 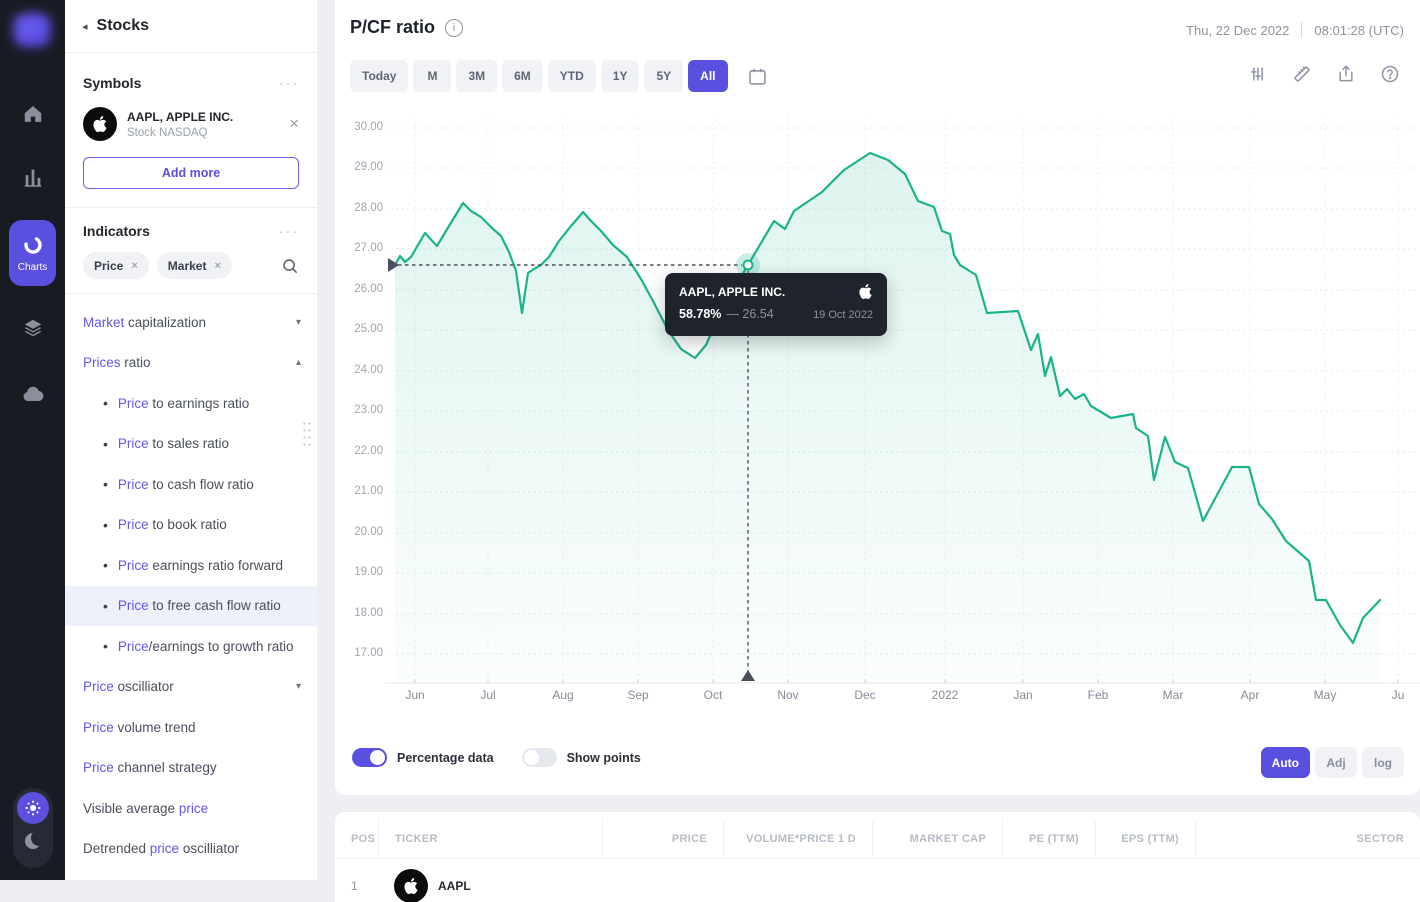 What do you see at coordinates (191, 173) in the screenshot?
I see `add-more-button: Add more` at bounding box center [191, 173].